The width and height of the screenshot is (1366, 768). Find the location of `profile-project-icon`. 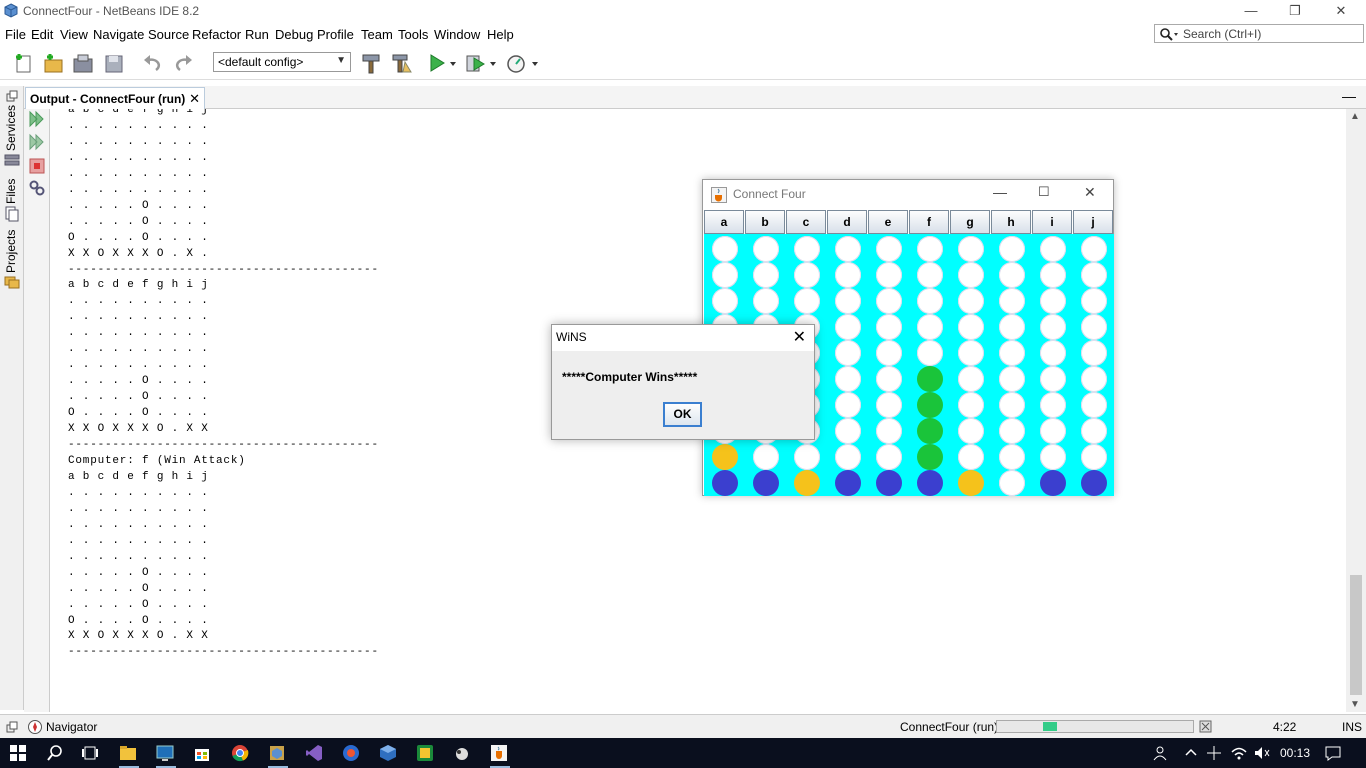

profile-project-icon is located at coordinates (516, 63).